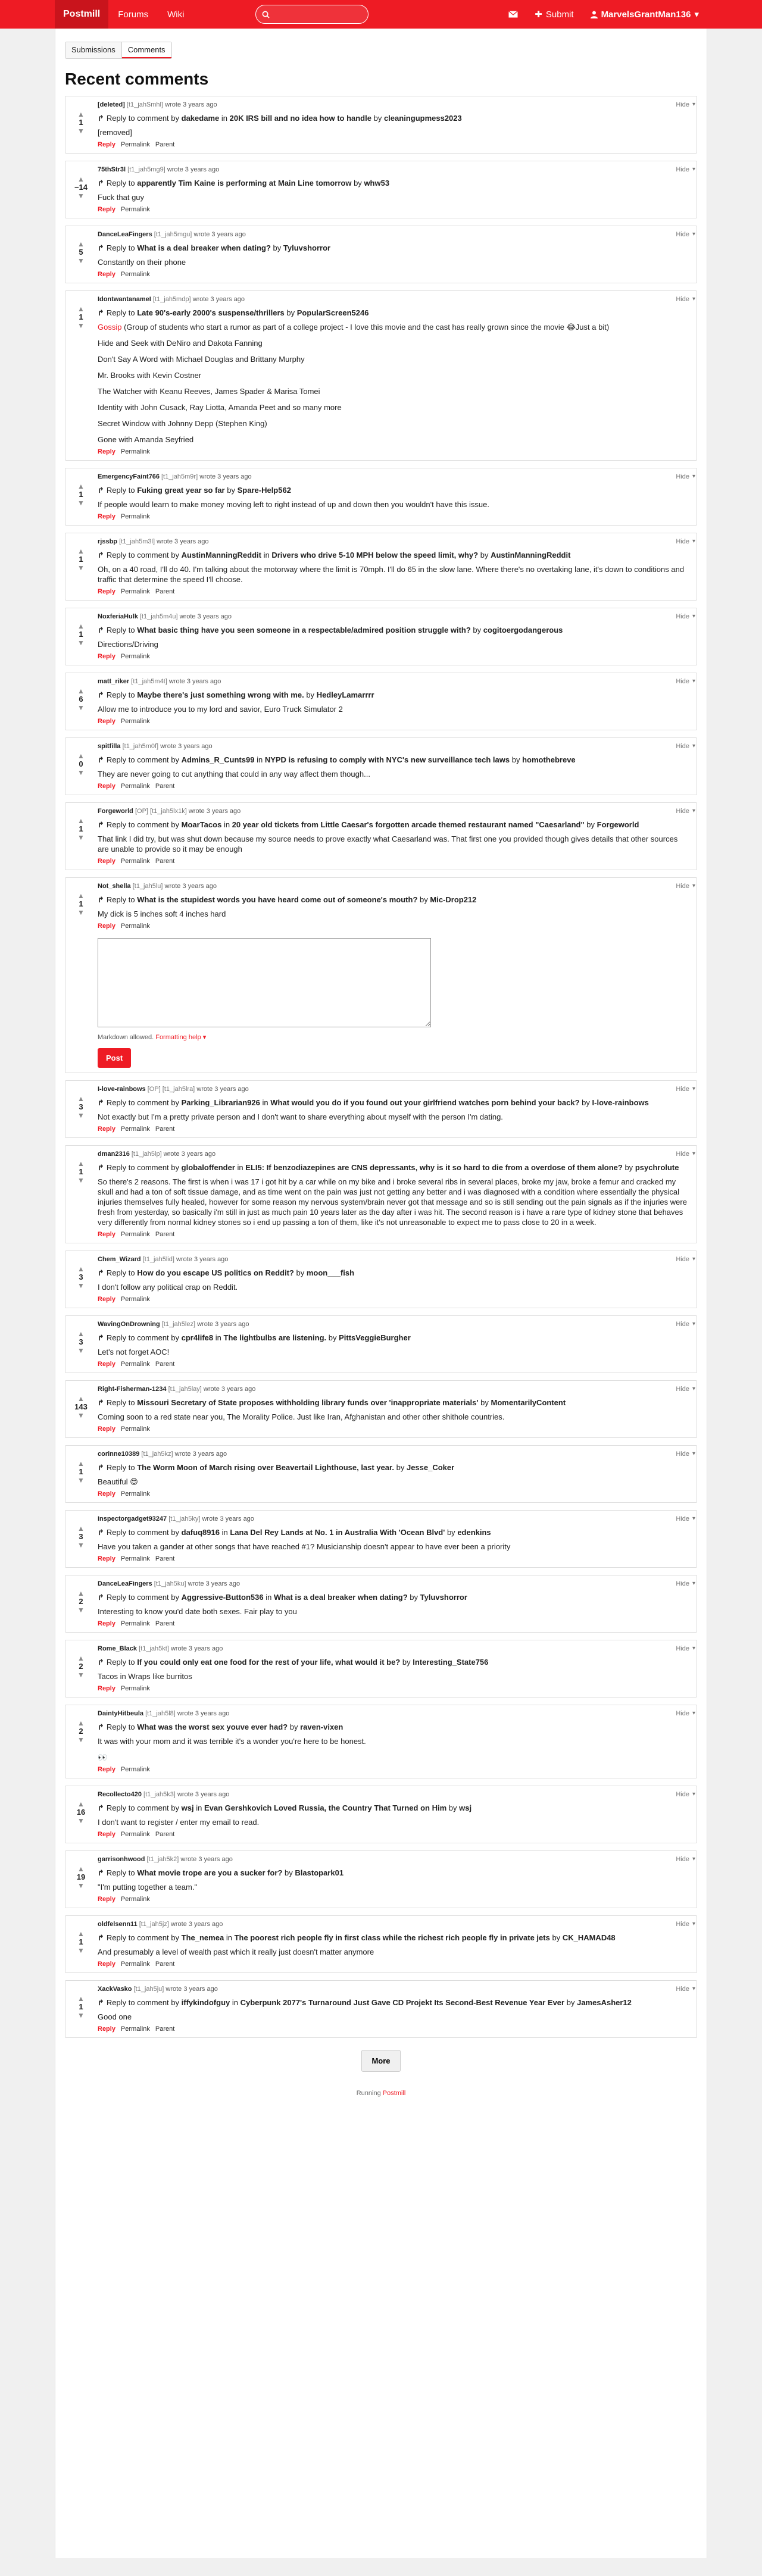 This screenshot has height=2576, width=762. What do you see at coordinates (208, 1167) in the screenshot?
I see `parent-author-link: globaloffender` at bounding box center [208, 1167].